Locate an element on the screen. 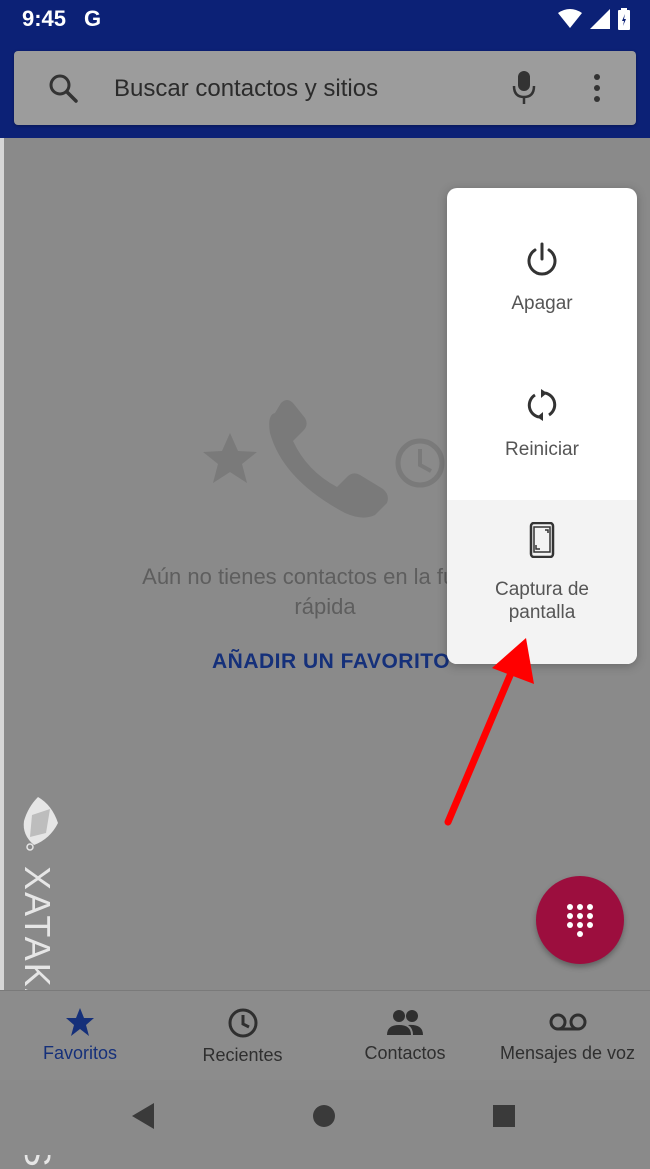 The height and width of the screenshot is (1169, 650). tab-label-recientes: Recientes is located at coordinates (242, 1055).